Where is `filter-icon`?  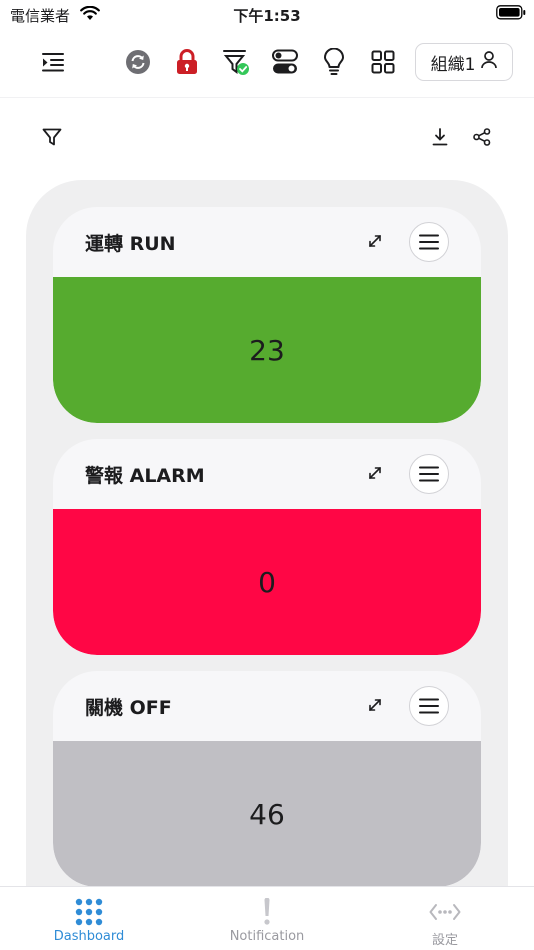
filter-icon is located at coordinates (52, 137).